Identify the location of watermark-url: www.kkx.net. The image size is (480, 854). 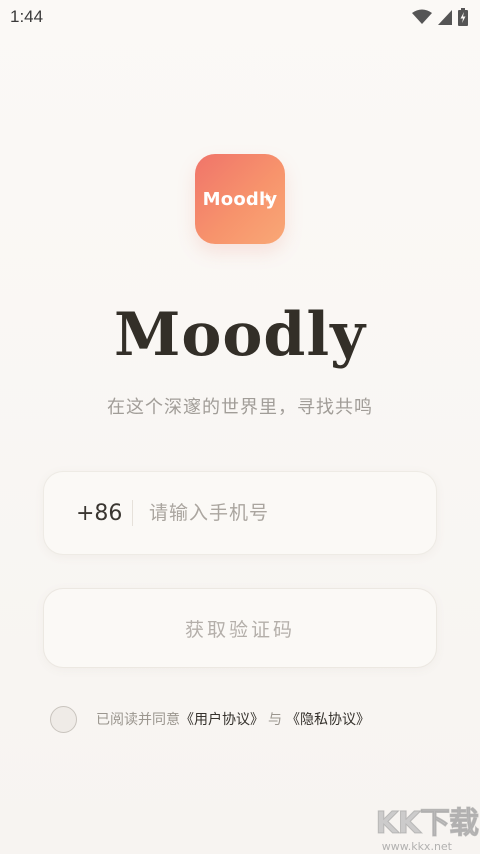
(416, 846).